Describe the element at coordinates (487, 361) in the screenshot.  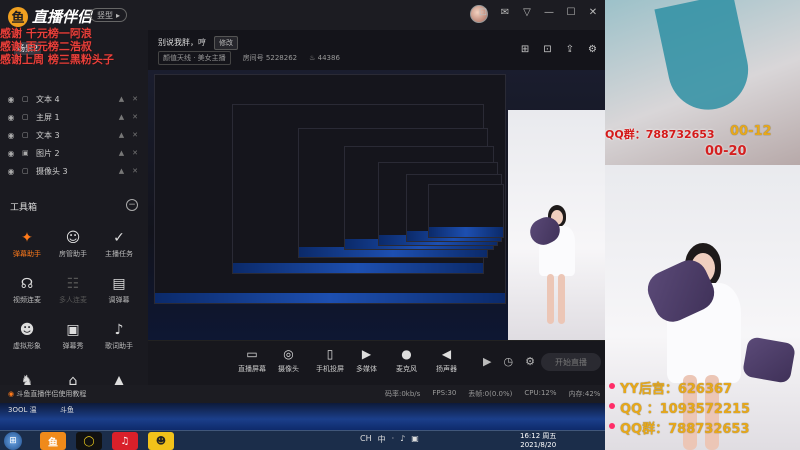
I see `record-icon: ▶` at that location.